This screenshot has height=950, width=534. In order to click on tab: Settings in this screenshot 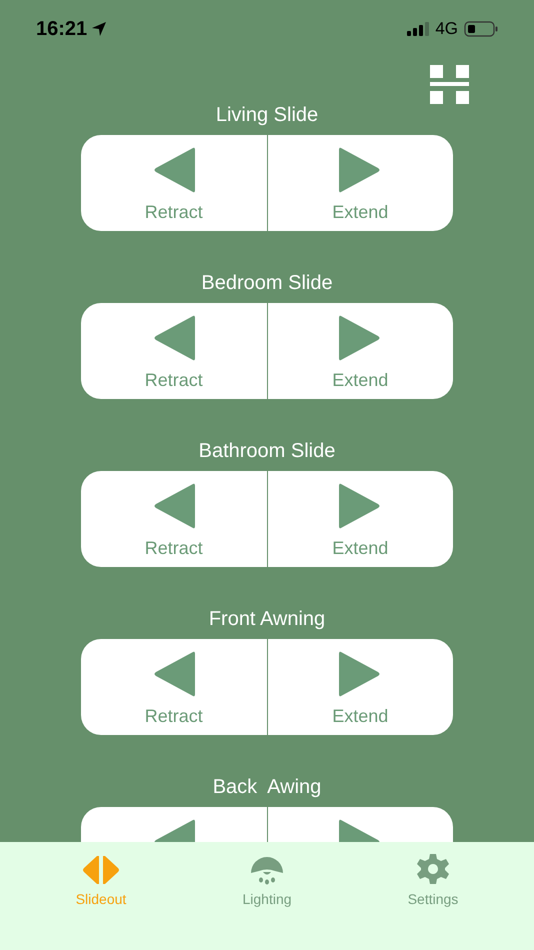, I will do `click(433, 880)`.